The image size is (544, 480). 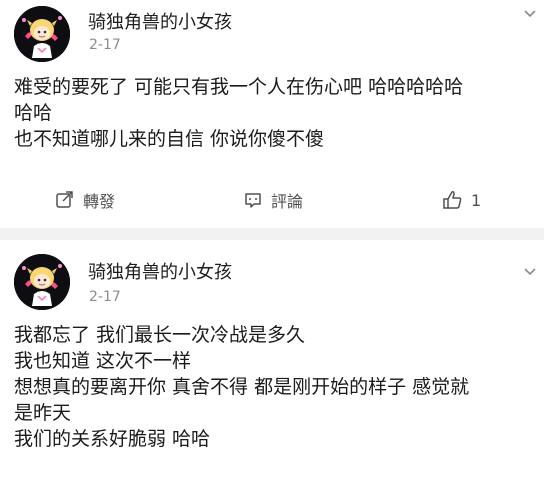 I want to click on comment-label: 評論, so click(x=287, y=201).